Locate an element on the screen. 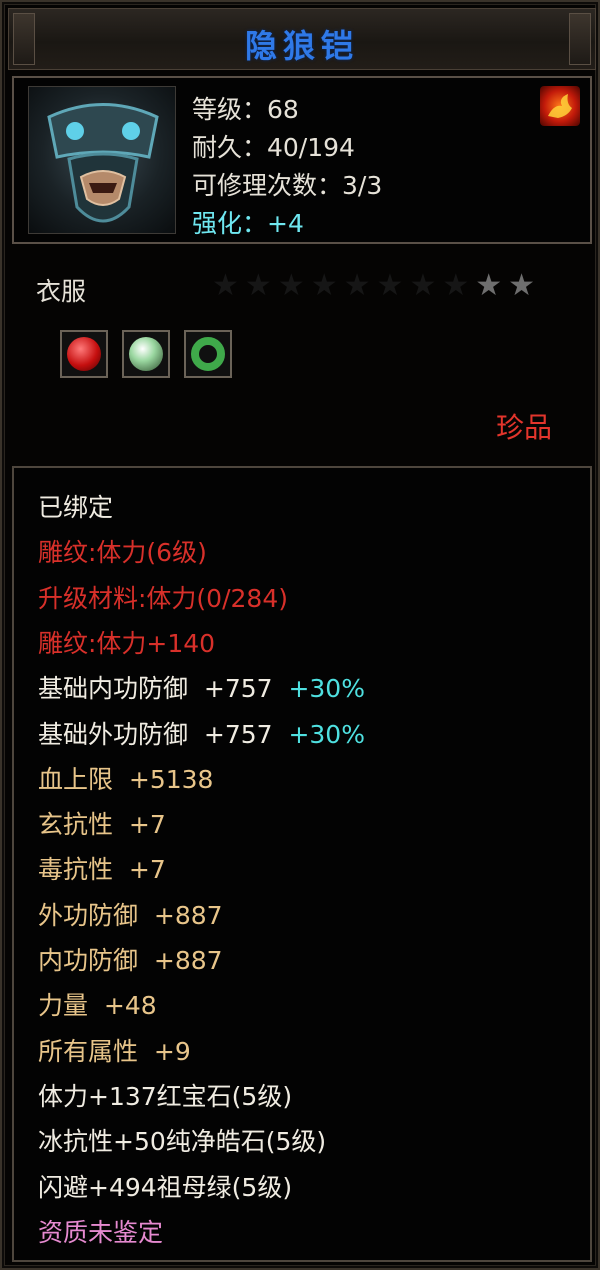  item-level: 等级：68 is located at coordinates (245, 109).